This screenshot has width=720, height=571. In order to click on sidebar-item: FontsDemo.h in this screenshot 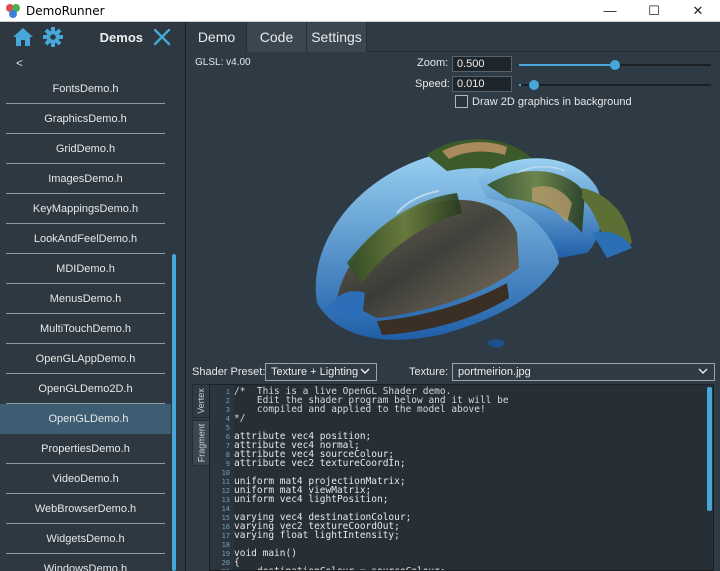, I will do `click(85, 89)`.